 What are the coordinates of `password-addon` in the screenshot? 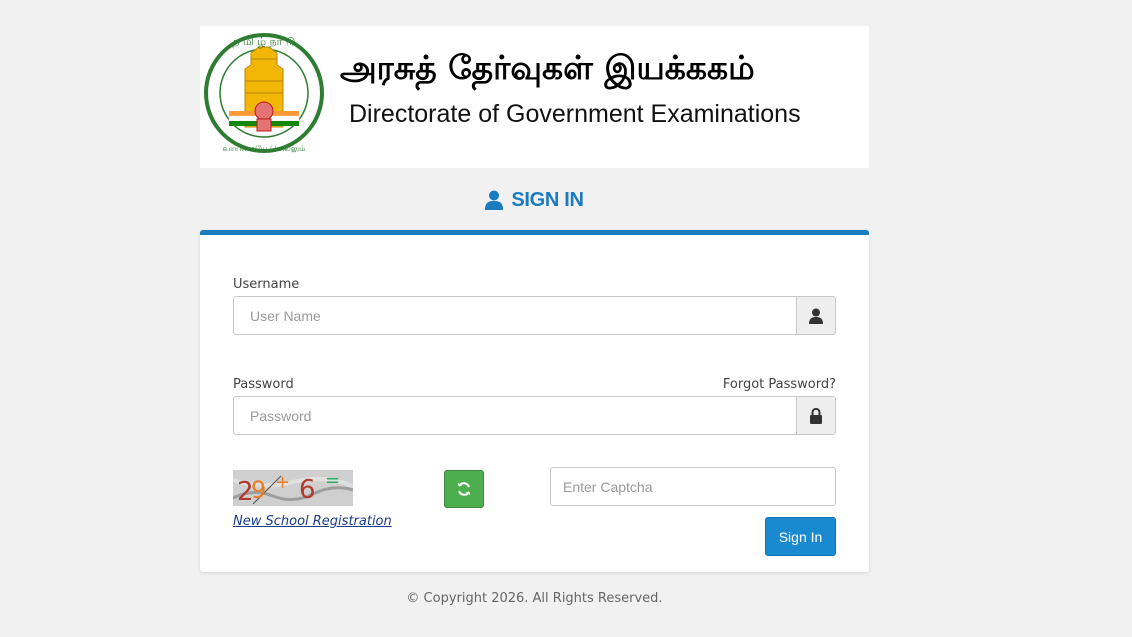 It's located at (816, 415).